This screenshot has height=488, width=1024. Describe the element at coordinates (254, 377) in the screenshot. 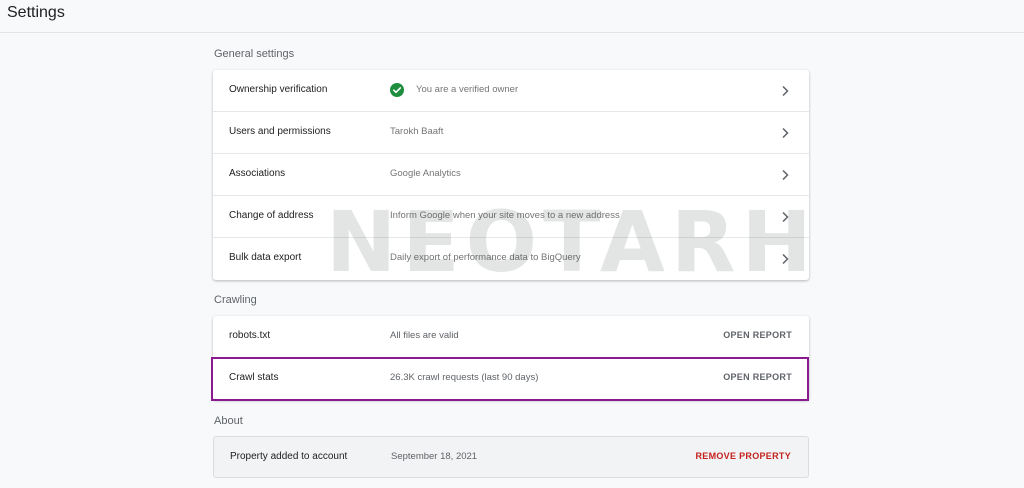

I see `row-label: Crawl stats` at that location.